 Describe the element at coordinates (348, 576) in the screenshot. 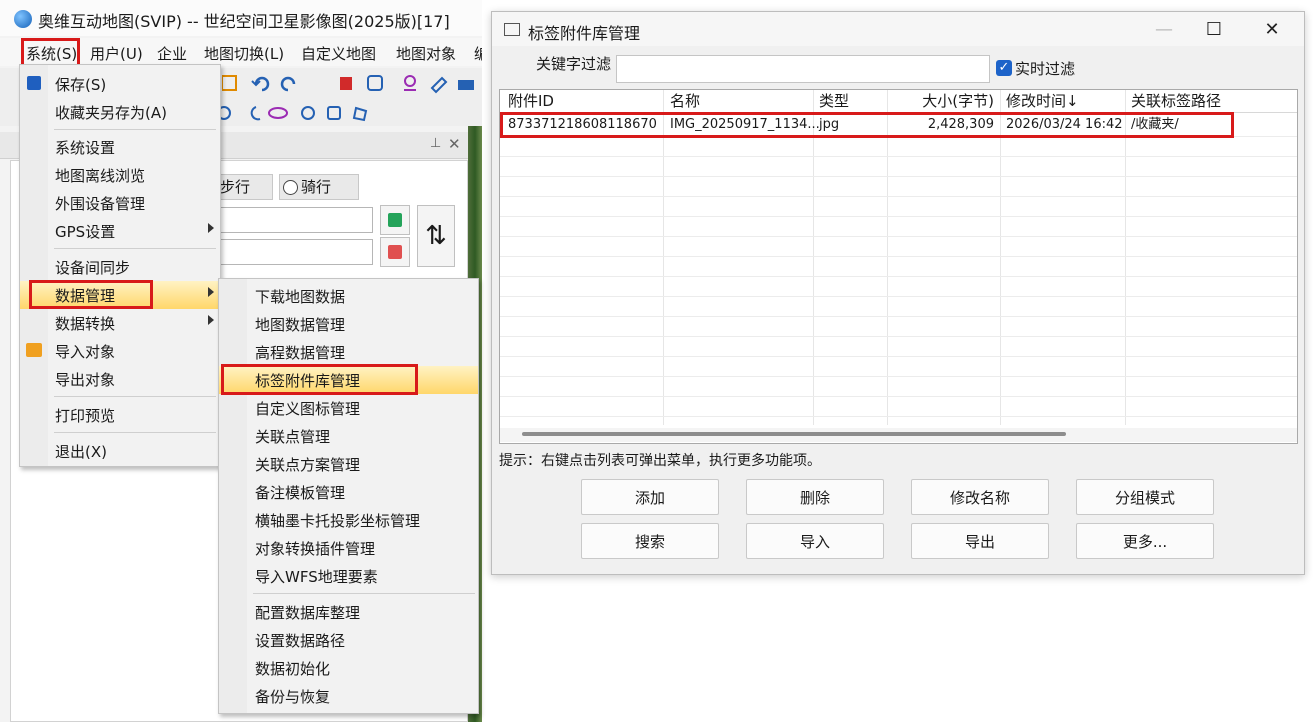

I see `menu-item-import-wfs: 导入WFS地理要素` at that location.